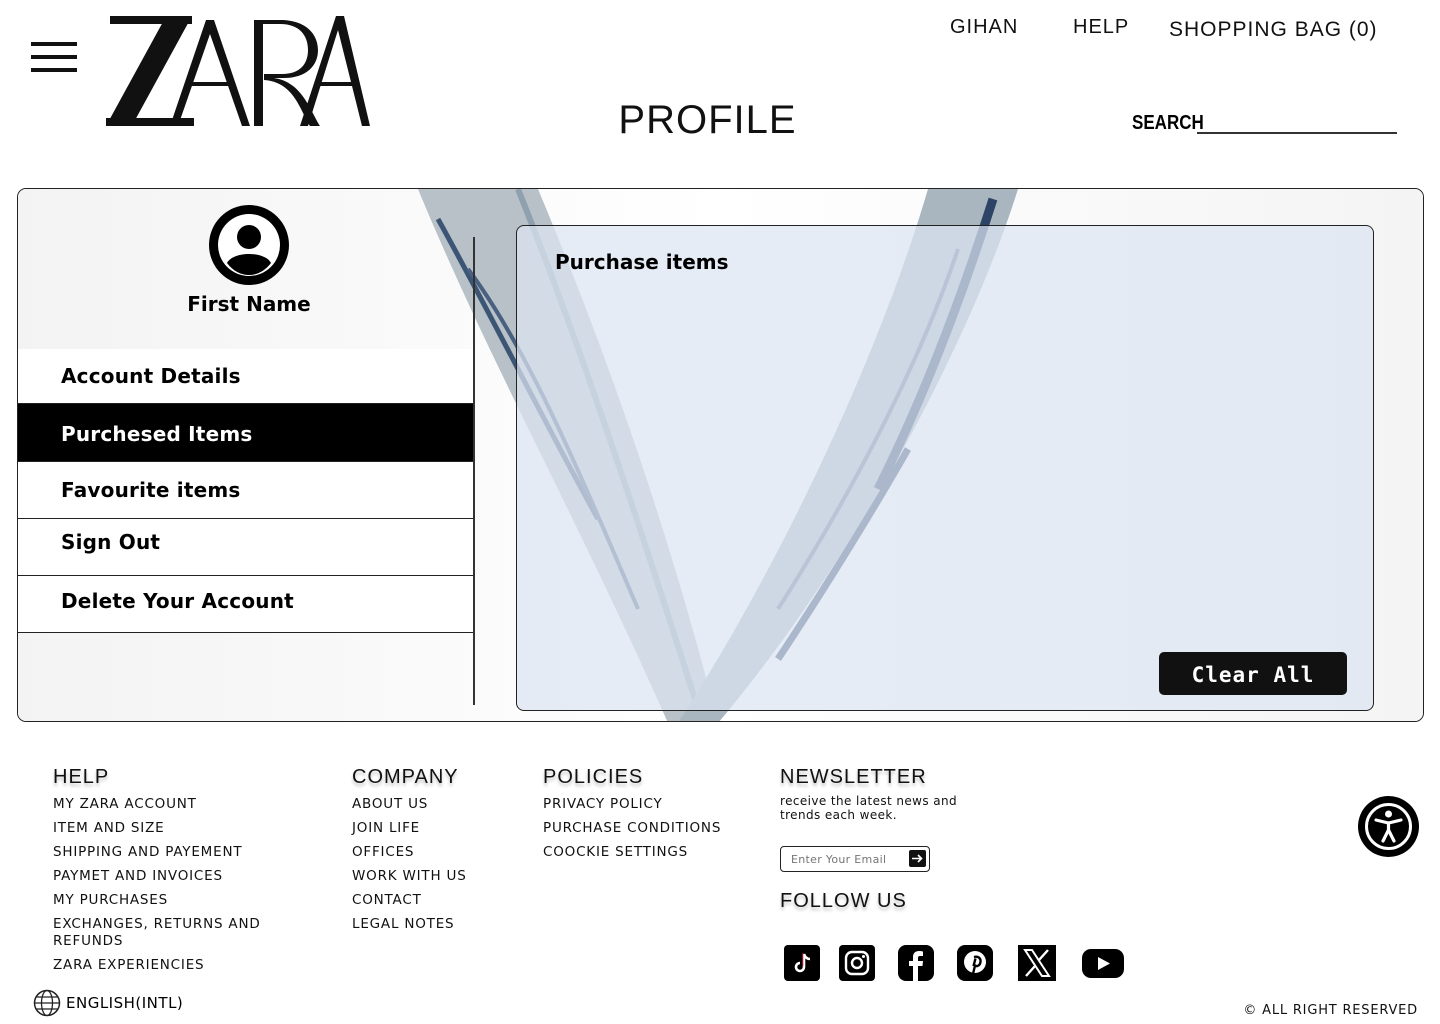 This screenshot has width=1440, height=1024. I want to click on footer-link: ZARA EXPERIENCIES, so click(173, 965).